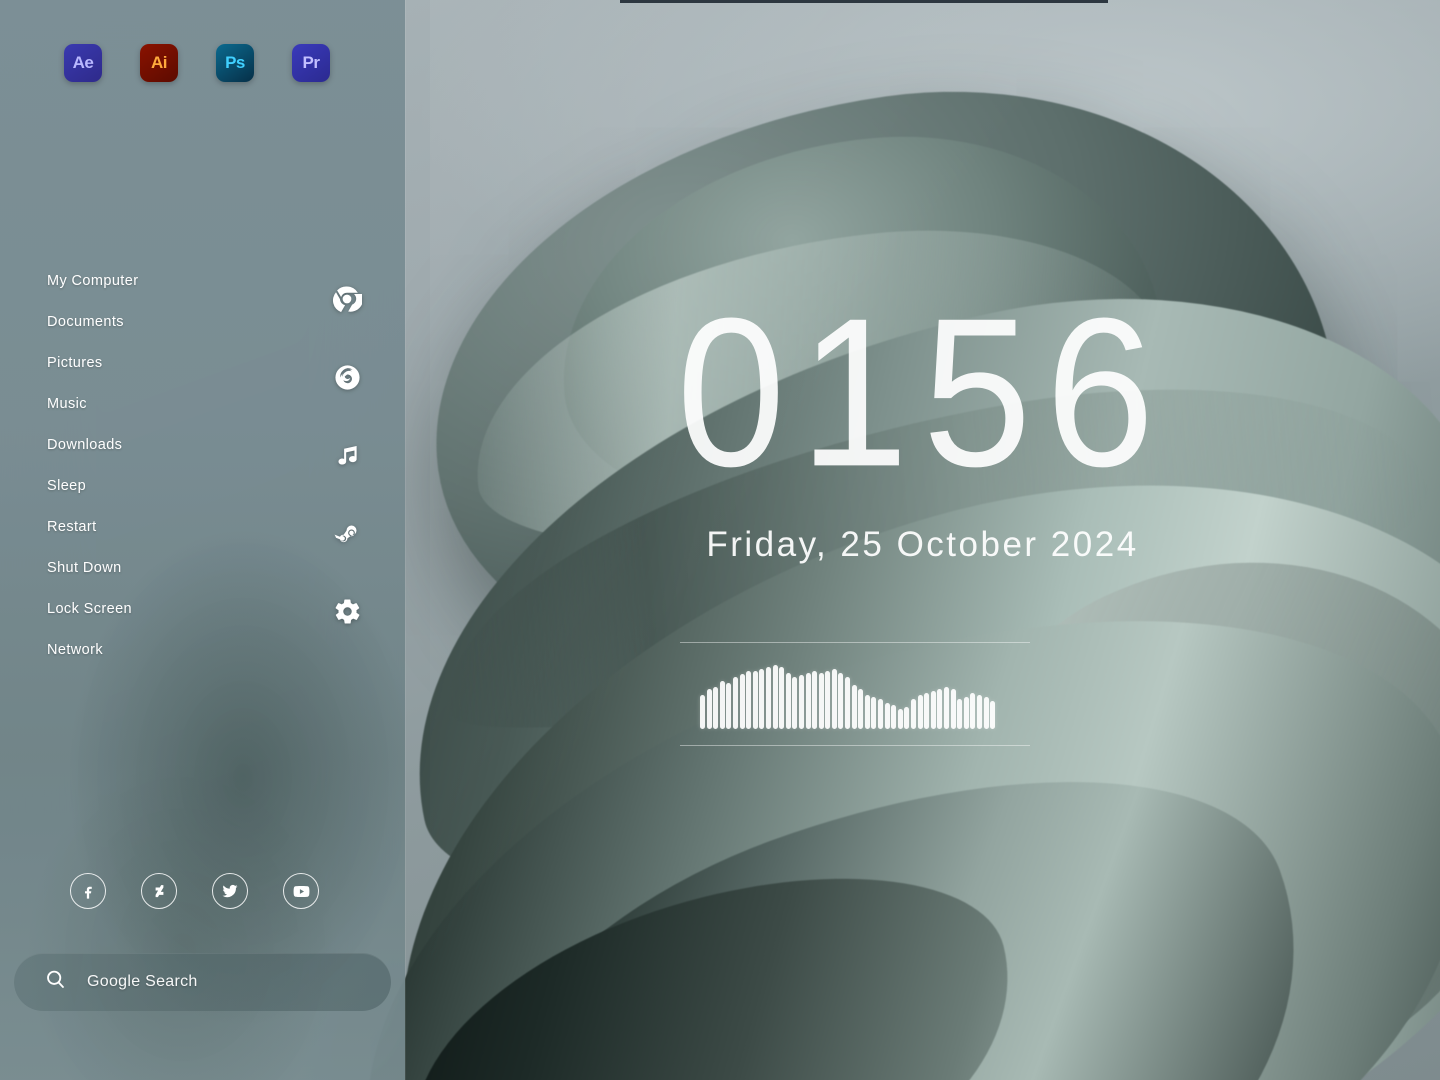 This screenshot has height=1080, width=1440. Describe the element at coordinates (347, 377) in the screenshot. I see `firefox-icon` at that location.